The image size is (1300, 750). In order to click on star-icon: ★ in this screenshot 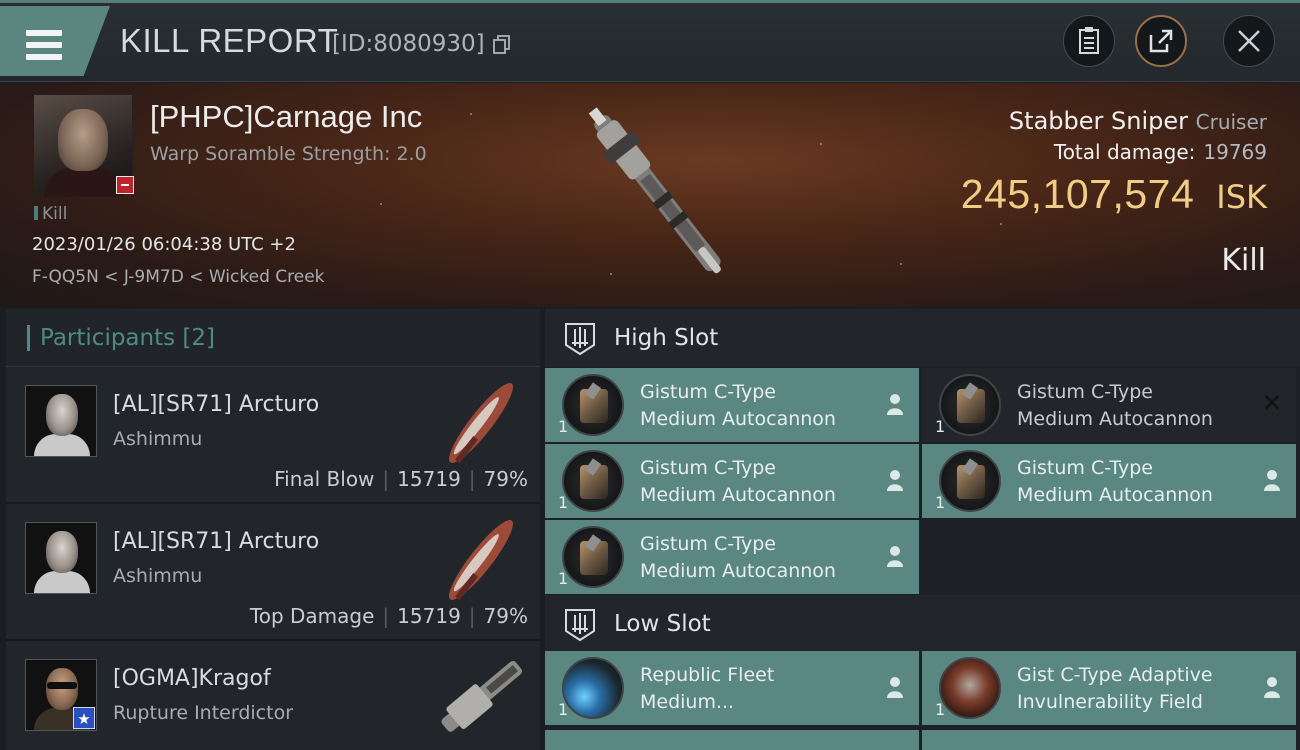, I will do `click(84, 718)`.